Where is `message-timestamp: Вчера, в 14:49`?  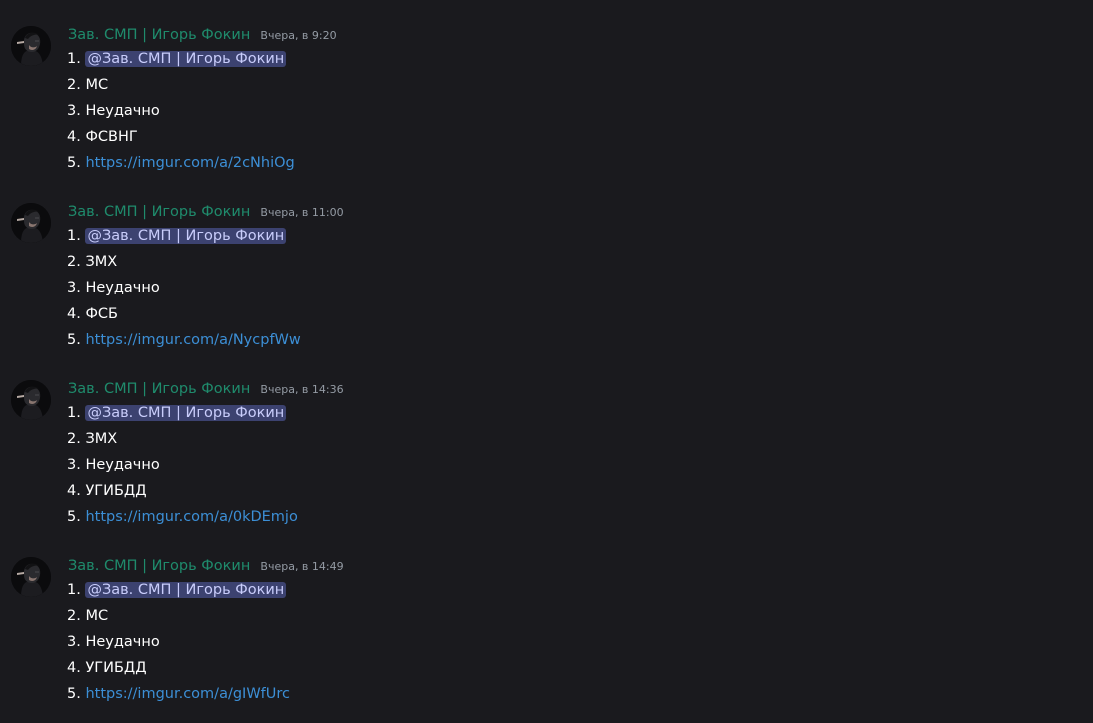
message-timestamp: Вчера, в 14:49 is located at coordinates (301, 566).